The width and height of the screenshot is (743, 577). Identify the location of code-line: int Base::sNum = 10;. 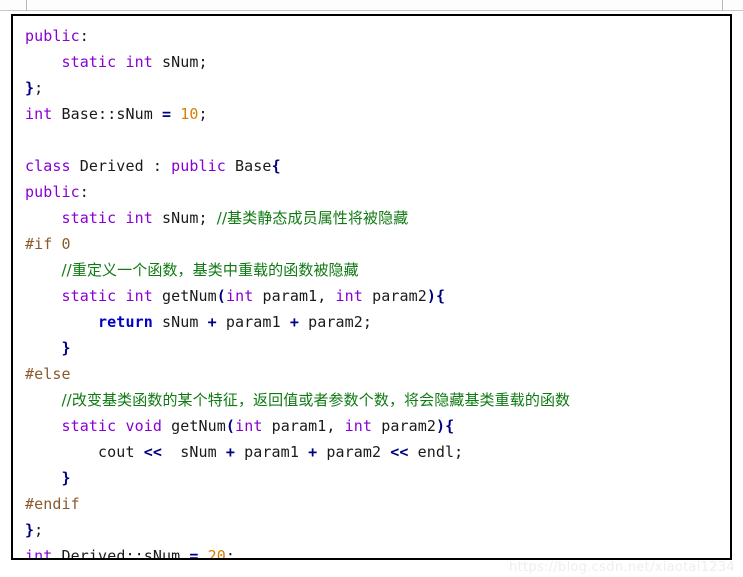
(377, 114).